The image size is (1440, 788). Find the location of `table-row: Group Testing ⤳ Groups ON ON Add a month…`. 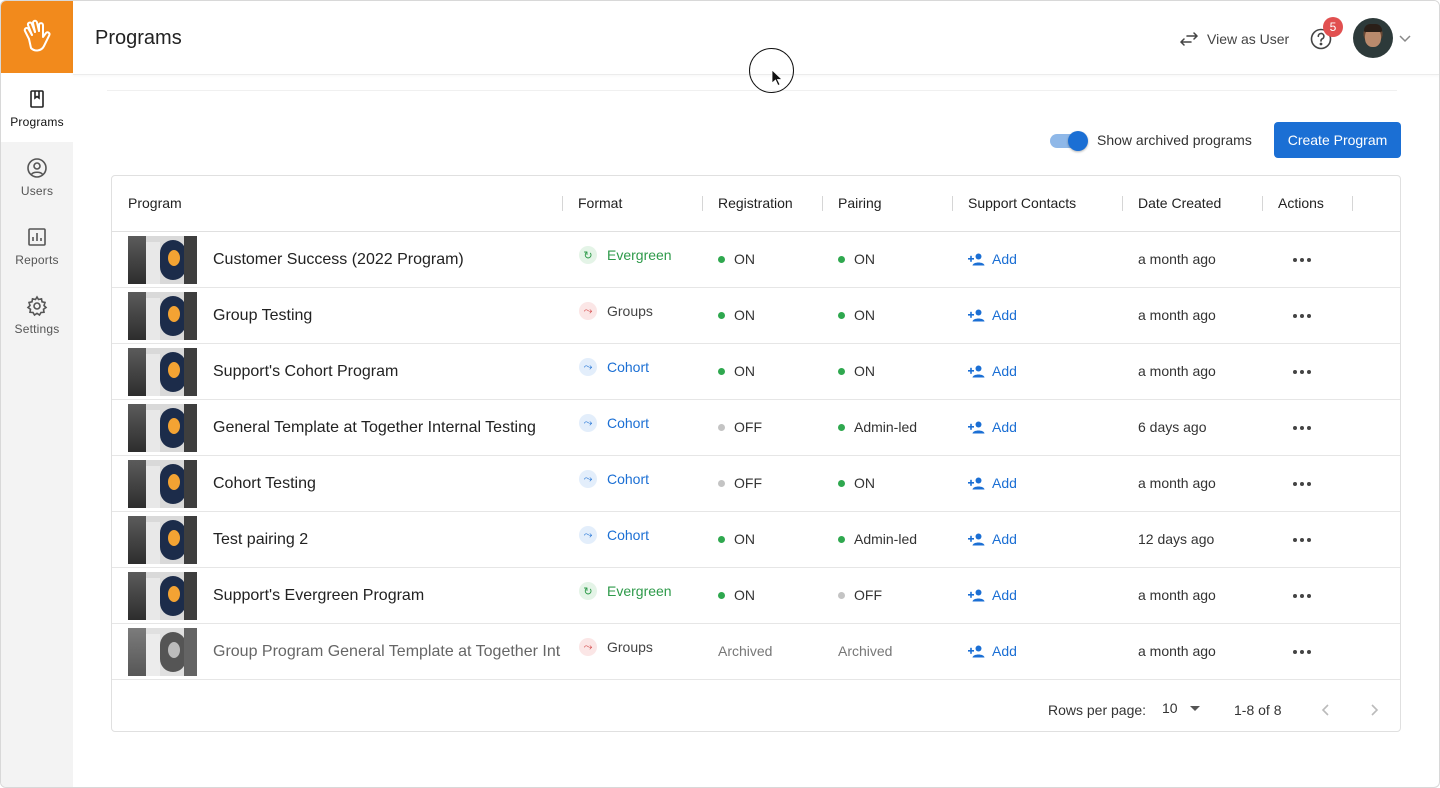

table-row: Group Testing ⤳ Groups ON ON Add a month… is located at coordinates (756, 316).